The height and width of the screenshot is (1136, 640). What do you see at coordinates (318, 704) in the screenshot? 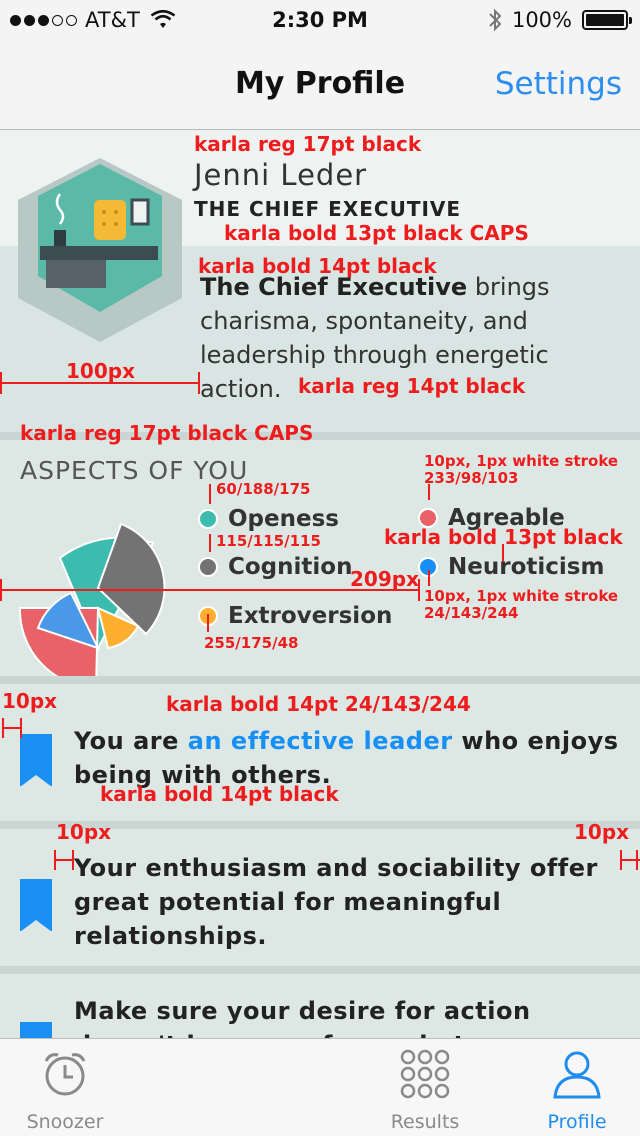
I see `annotation: karla bold 14pt 24/143/244` at bounding box center [318, 704].